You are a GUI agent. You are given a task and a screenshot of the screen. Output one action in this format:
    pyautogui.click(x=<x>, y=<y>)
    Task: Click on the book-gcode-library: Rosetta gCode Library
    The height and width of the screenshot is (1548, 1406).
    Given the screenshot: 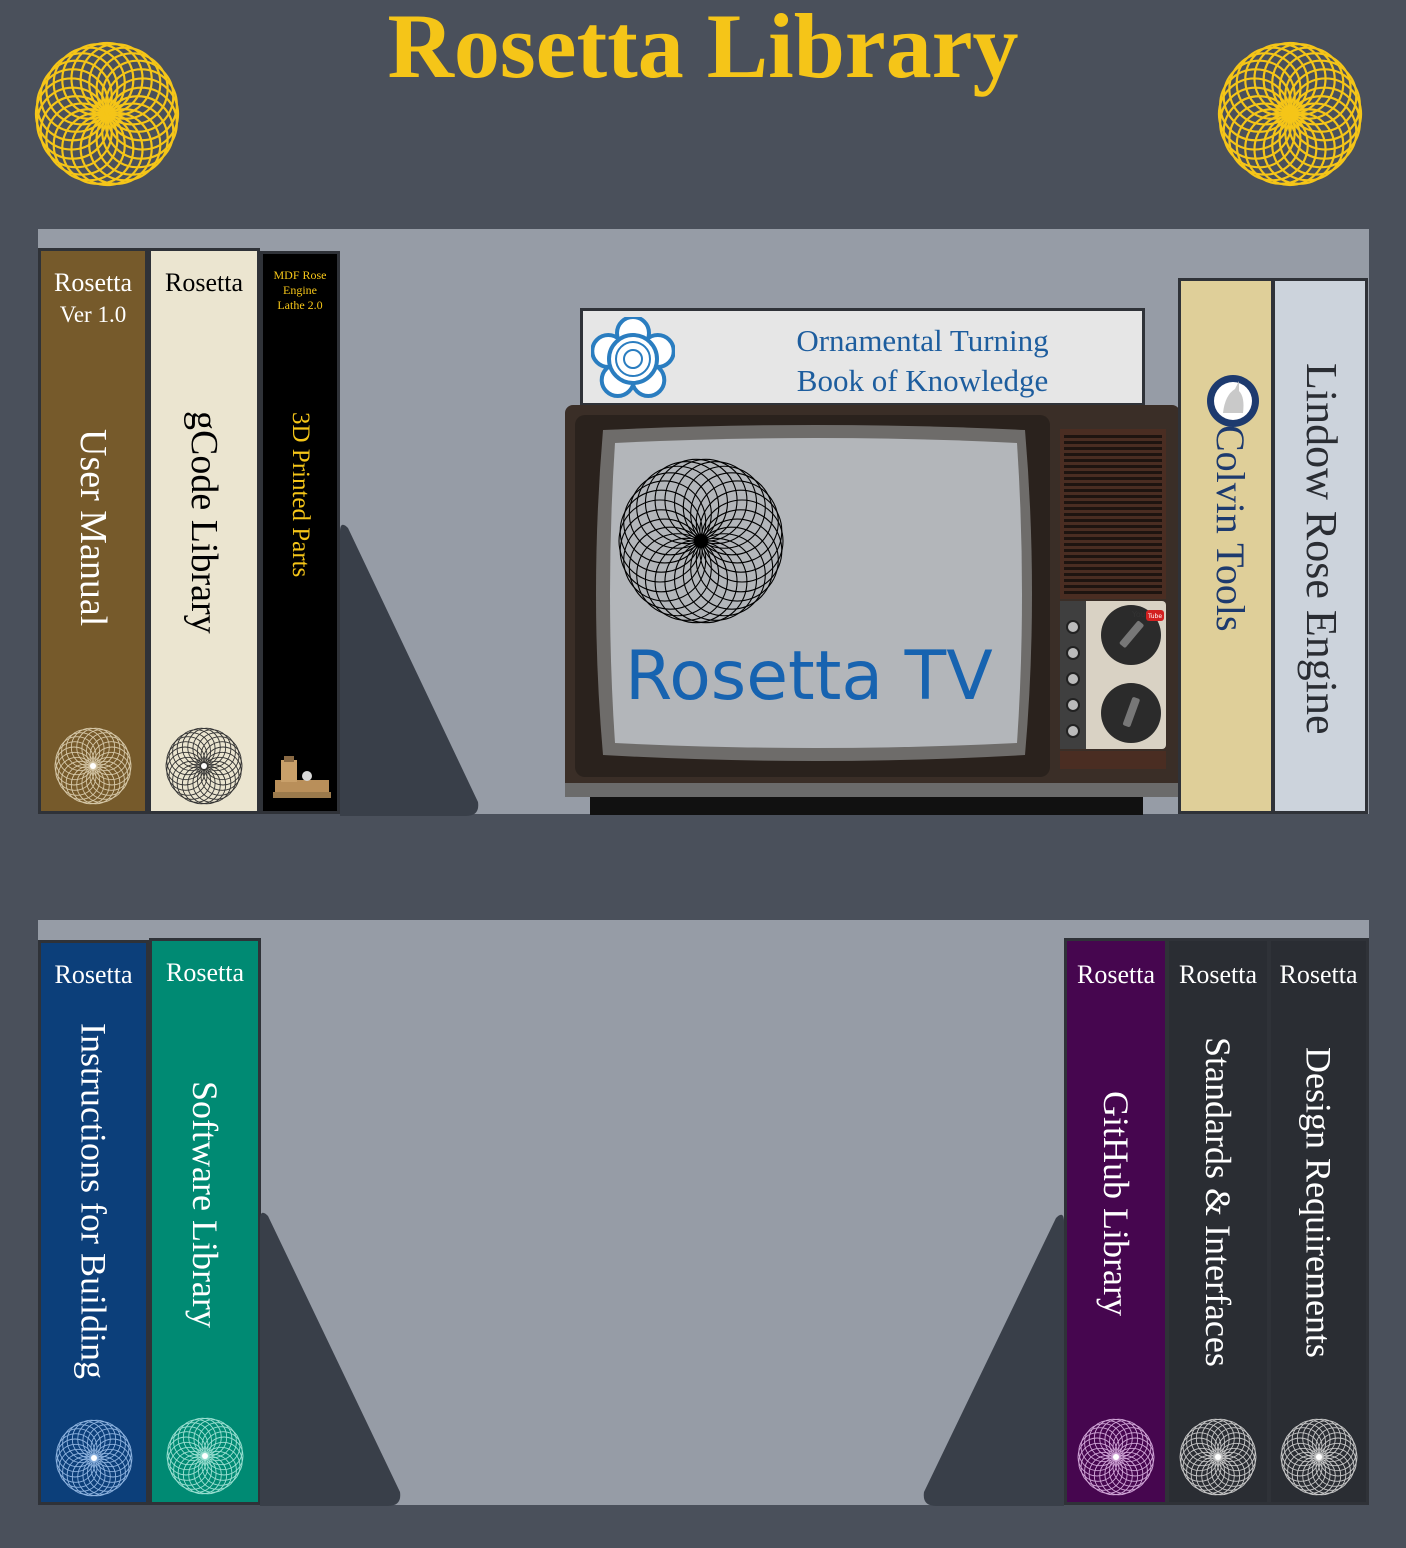 What is the action you would take?
    pyautogui.click(x=204, y=531)
    